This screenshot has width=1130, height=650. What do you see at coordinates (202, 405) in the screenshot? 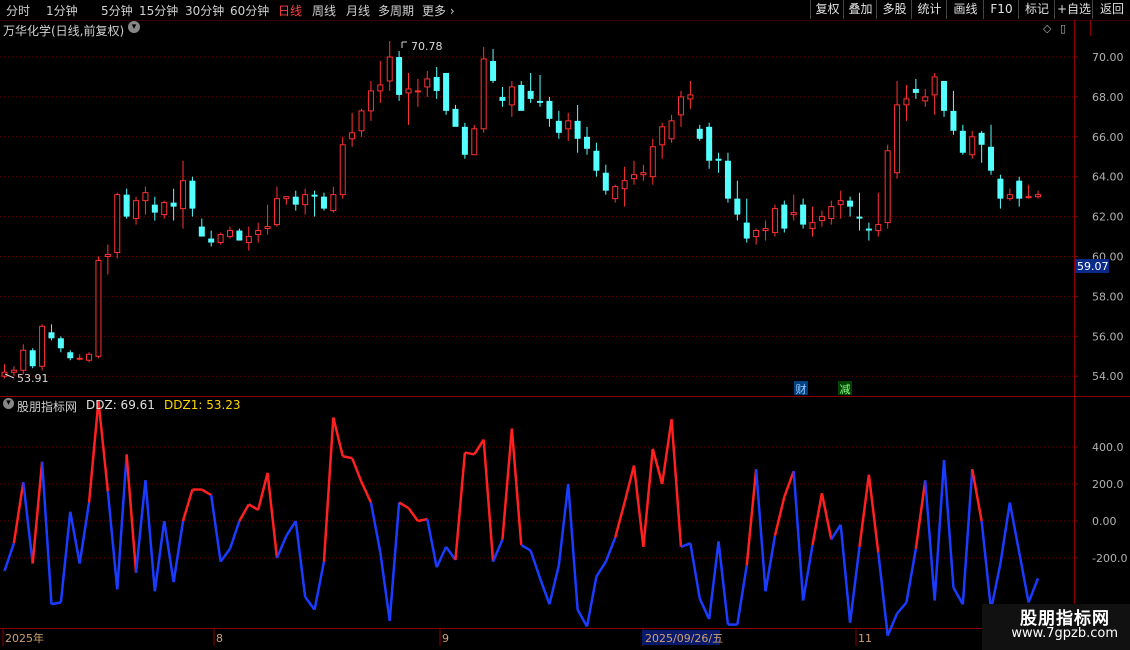
I see `ddz1-value: DDZ1: 53.23` at bounding box center [202, 405].